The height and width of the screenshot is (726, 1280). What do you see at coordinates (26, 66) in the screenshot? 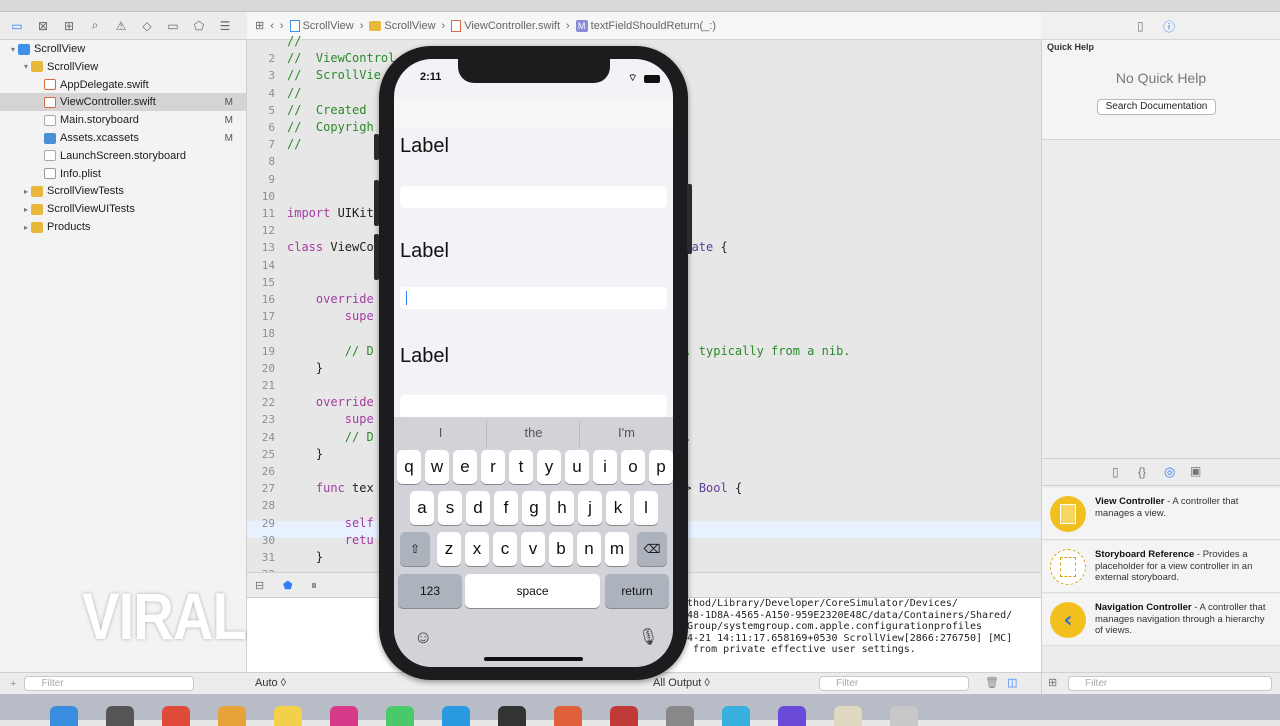
I see `disclosure-icon: ▾` at bounding box center [26, 66].